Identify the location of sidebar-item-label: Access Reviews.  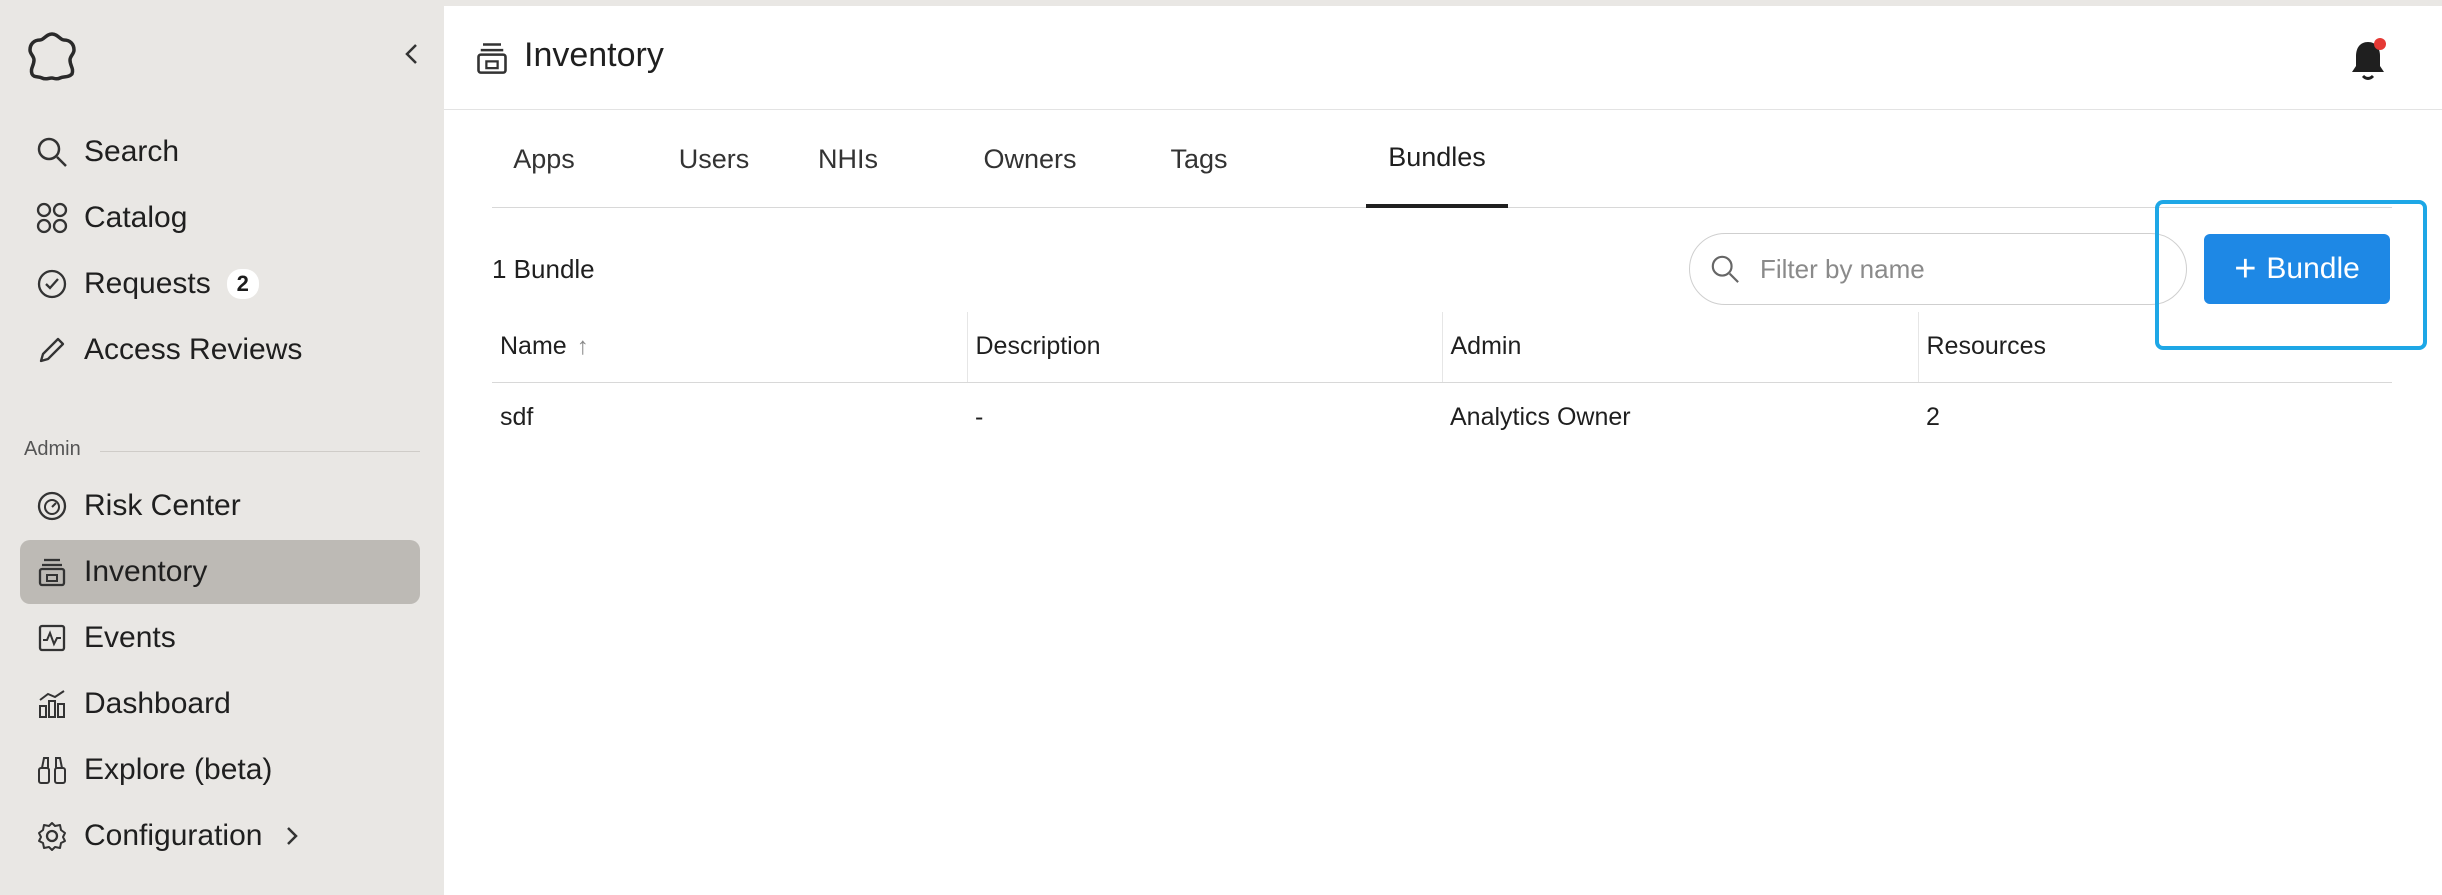
(193, 349).